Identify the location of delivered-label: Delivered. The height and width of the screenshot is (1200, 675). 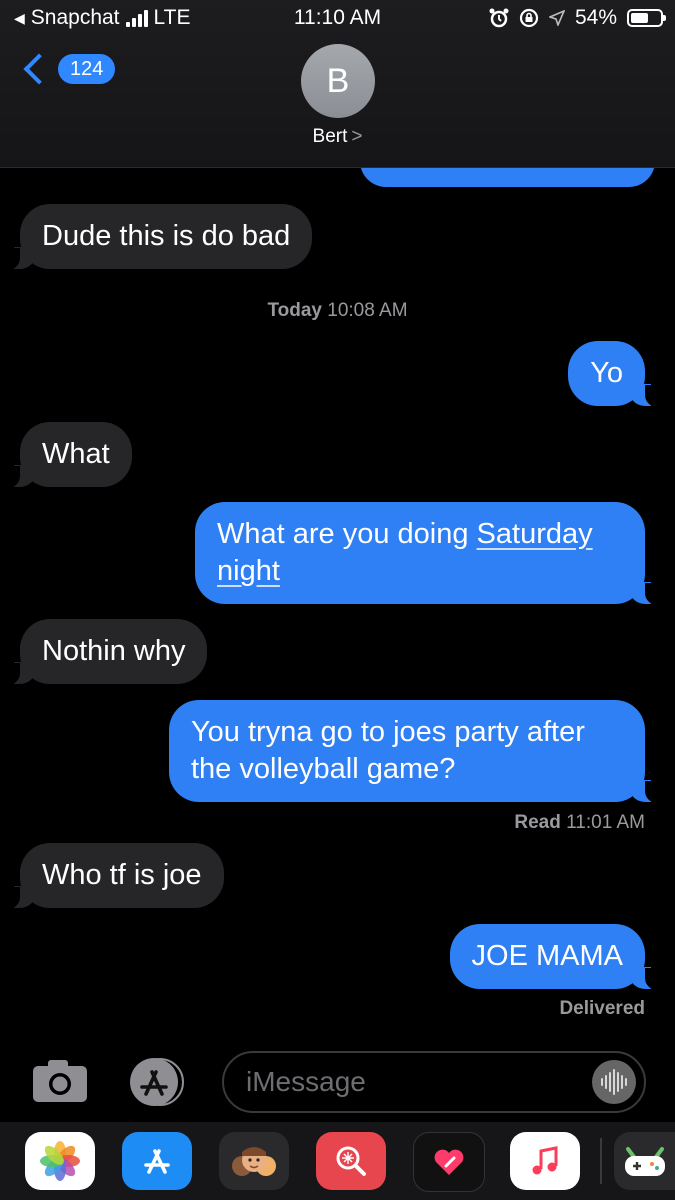
(602, 1008).